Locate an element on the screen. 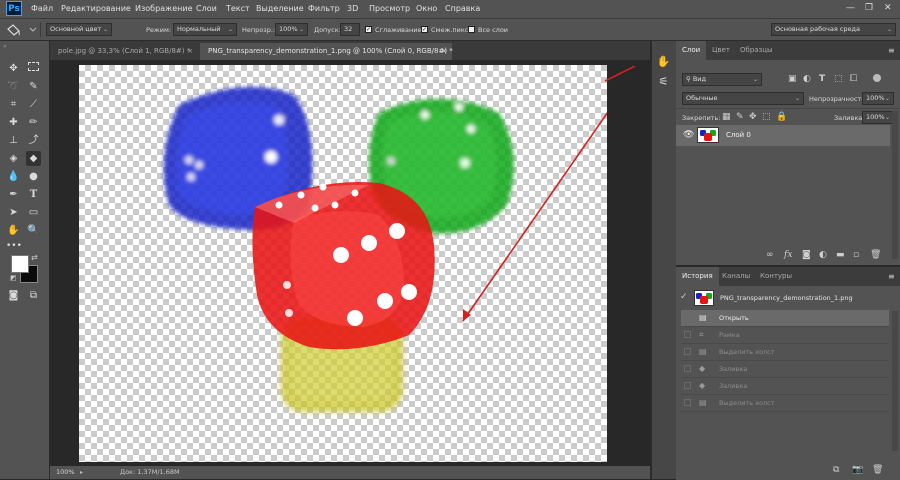 This screenshot has height=480, width=900. crop-tool-icon: ⌗ is located at coordinates (13, 104).